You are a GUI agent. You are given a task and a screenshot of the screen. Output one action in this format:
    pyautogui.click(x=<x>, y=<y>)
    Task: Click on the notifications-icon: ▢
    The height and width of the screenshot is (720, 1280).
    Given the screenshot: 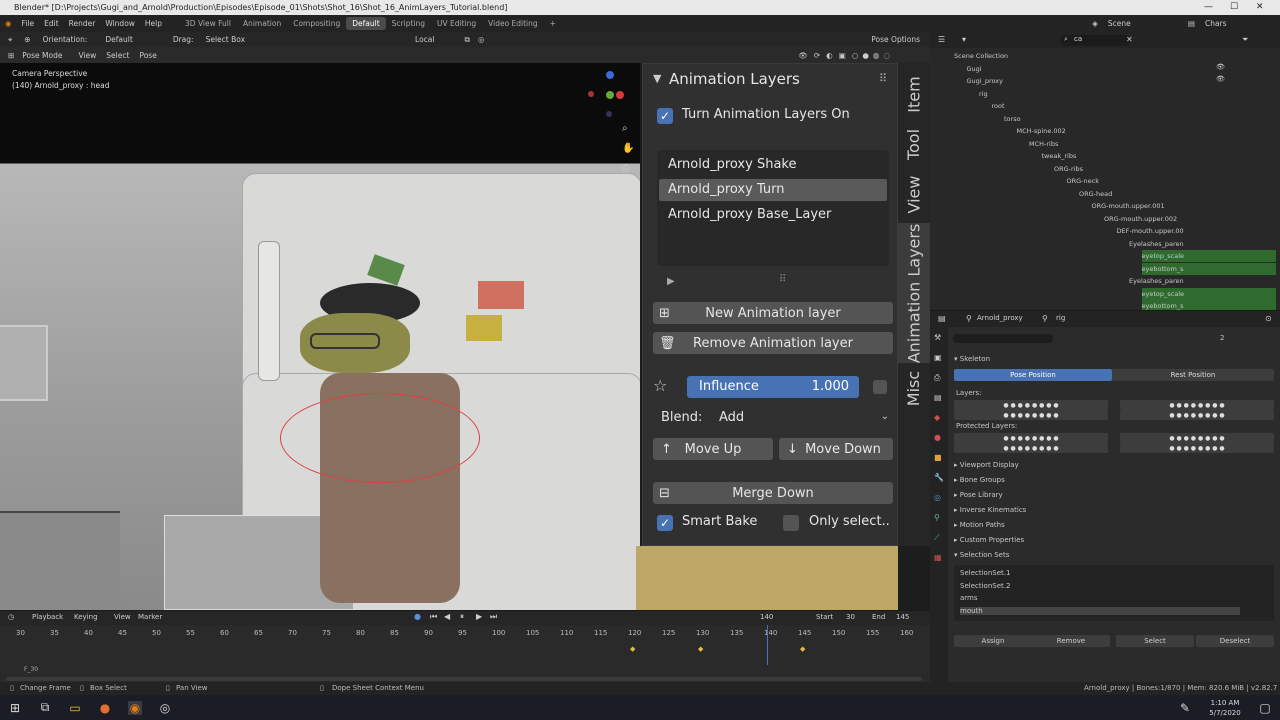 What is the action you would take?
    pyautogui.click(x=1265, y=708)
    